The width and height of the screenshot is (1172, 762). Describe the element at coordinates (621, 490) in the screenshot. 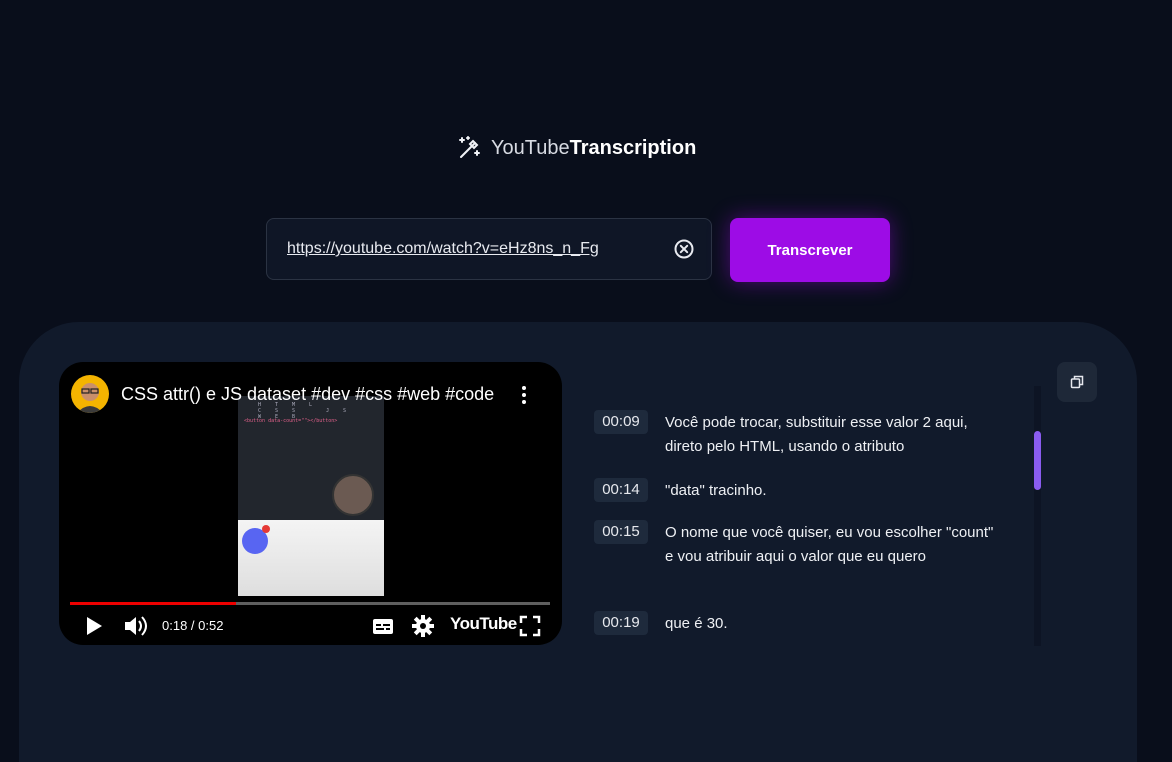

I see `timestamp-badge: 00:14` at that location.